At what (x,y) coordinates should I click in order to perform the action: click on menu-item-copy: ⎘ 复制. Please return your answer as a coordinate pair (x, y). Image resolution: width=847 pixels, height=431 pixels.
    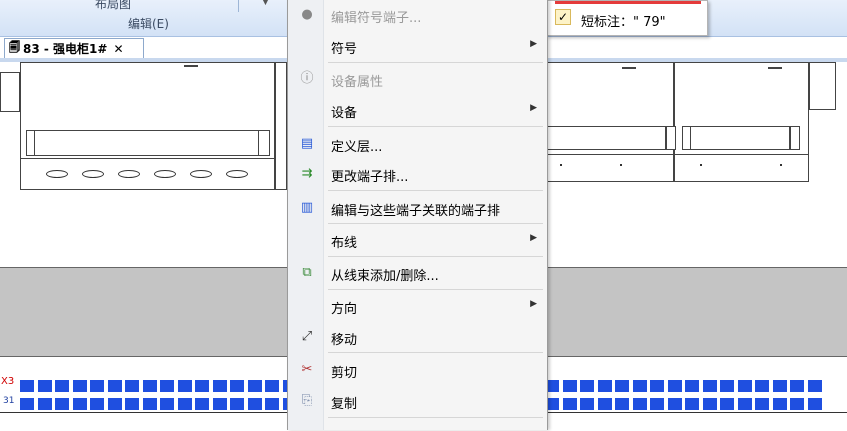
    Looking at the image, I should click on (417, 401).